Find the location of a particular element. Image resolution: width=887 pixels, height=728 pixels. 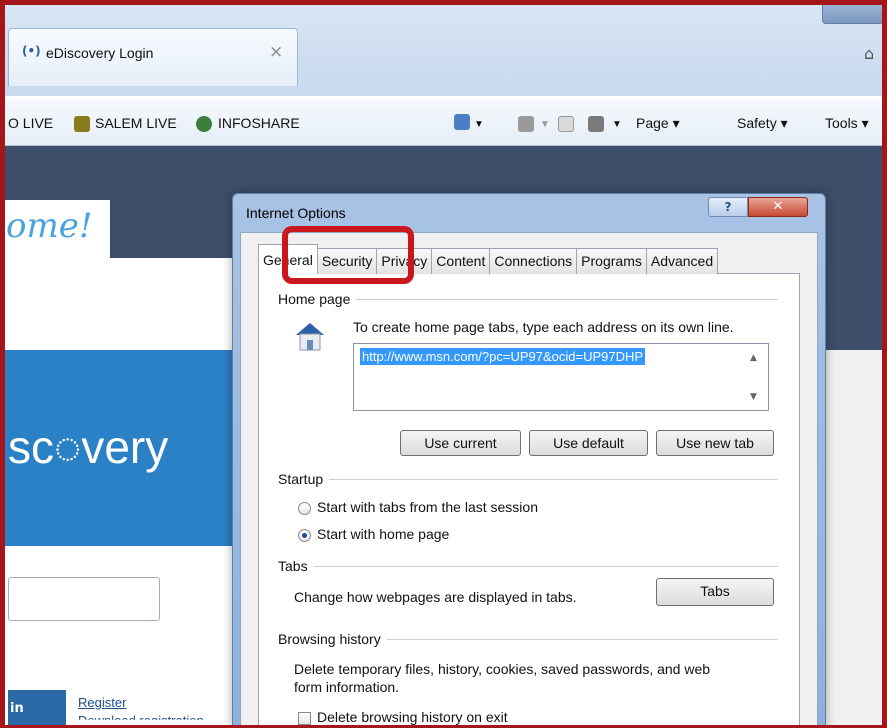

dialog-title: Internet Options is located at coordinates (296, 213).